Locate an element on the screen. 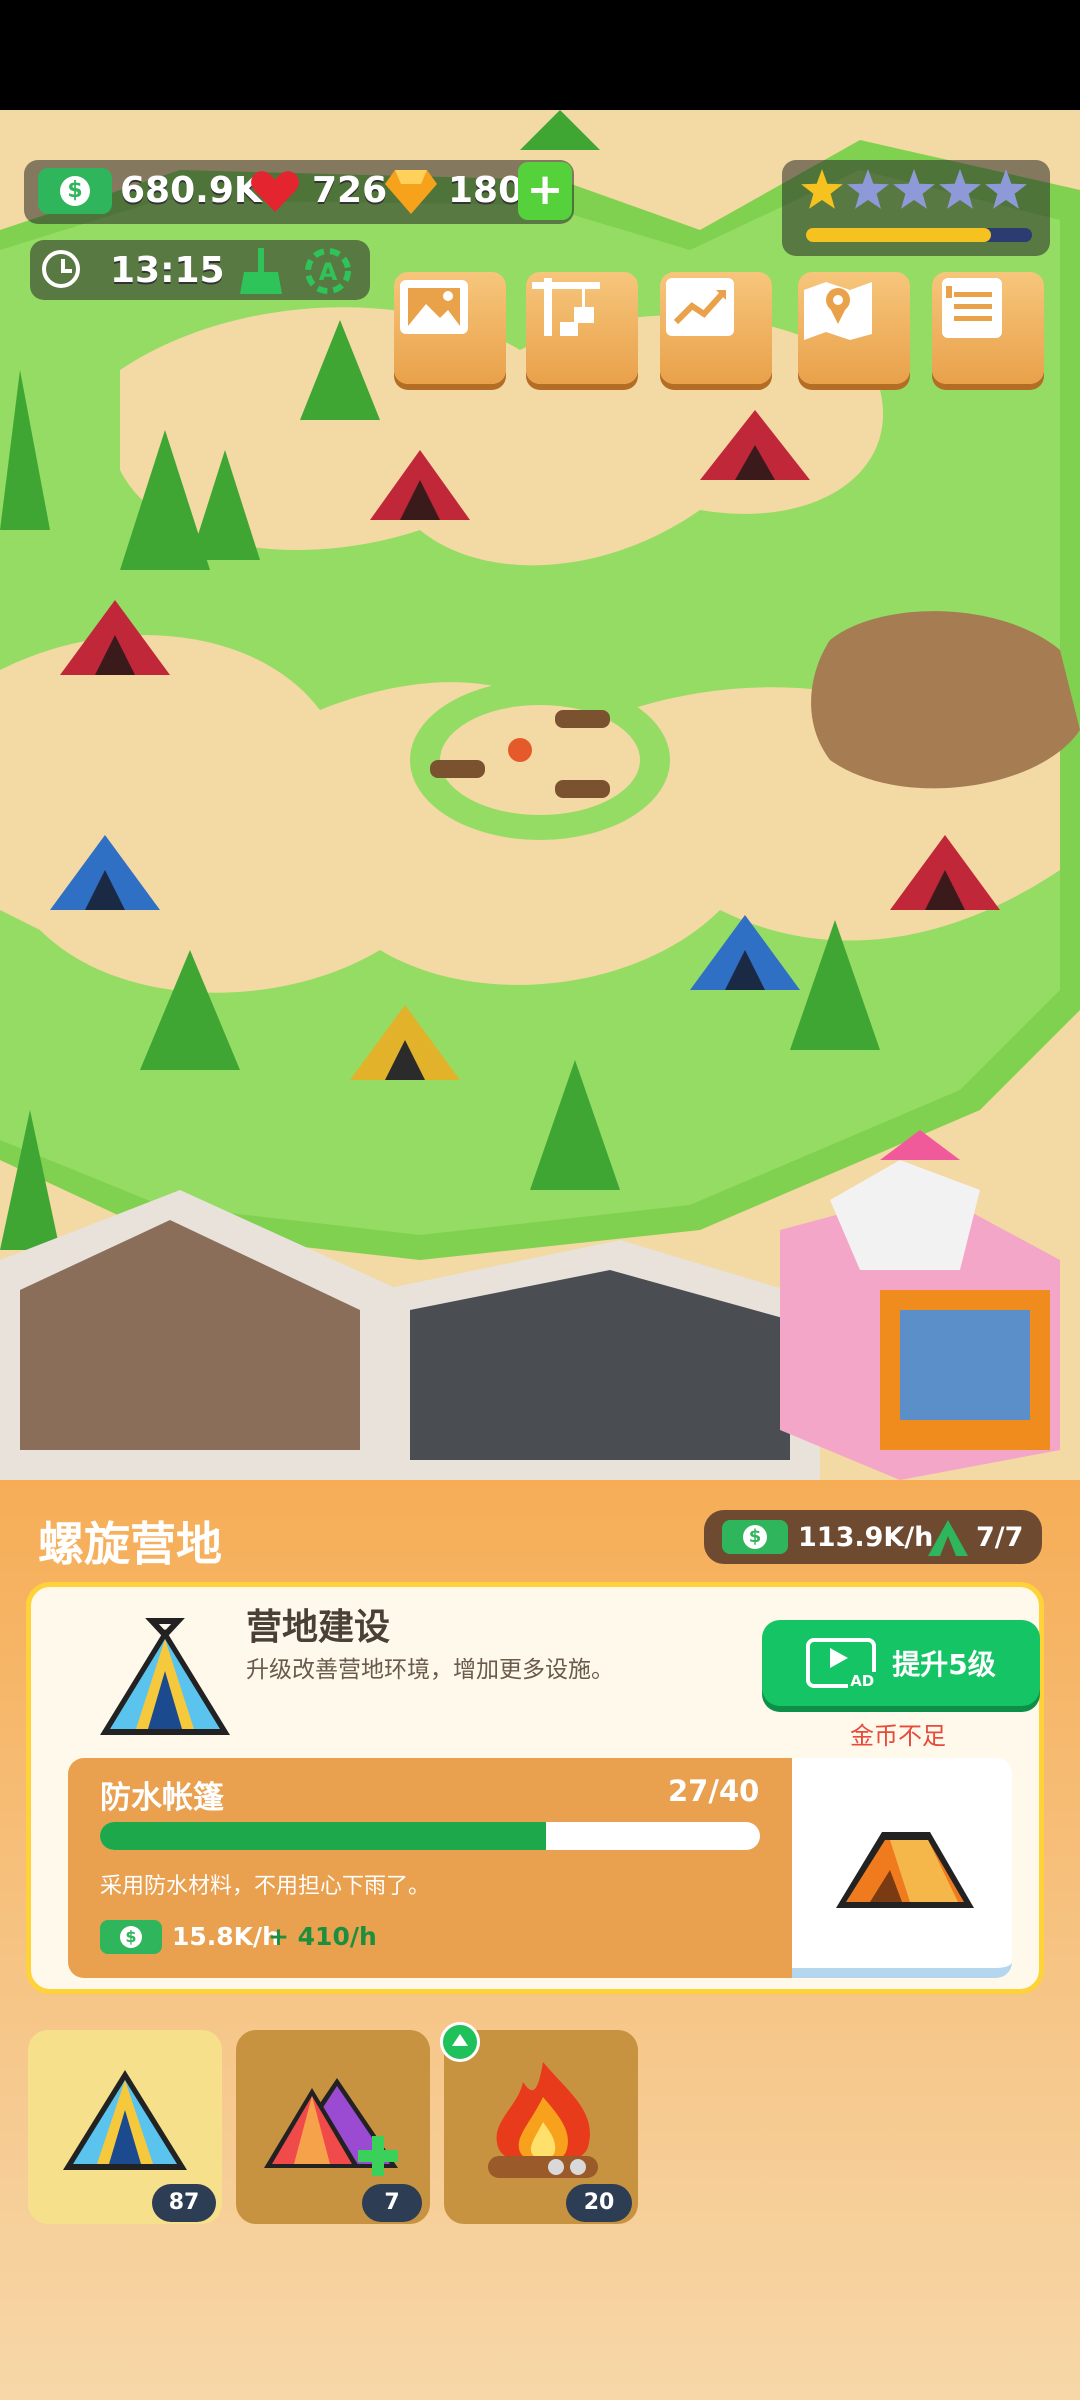 The height and width of the screenshot is (2400, 1080). heart-icon is located at coordinates (275, 191).